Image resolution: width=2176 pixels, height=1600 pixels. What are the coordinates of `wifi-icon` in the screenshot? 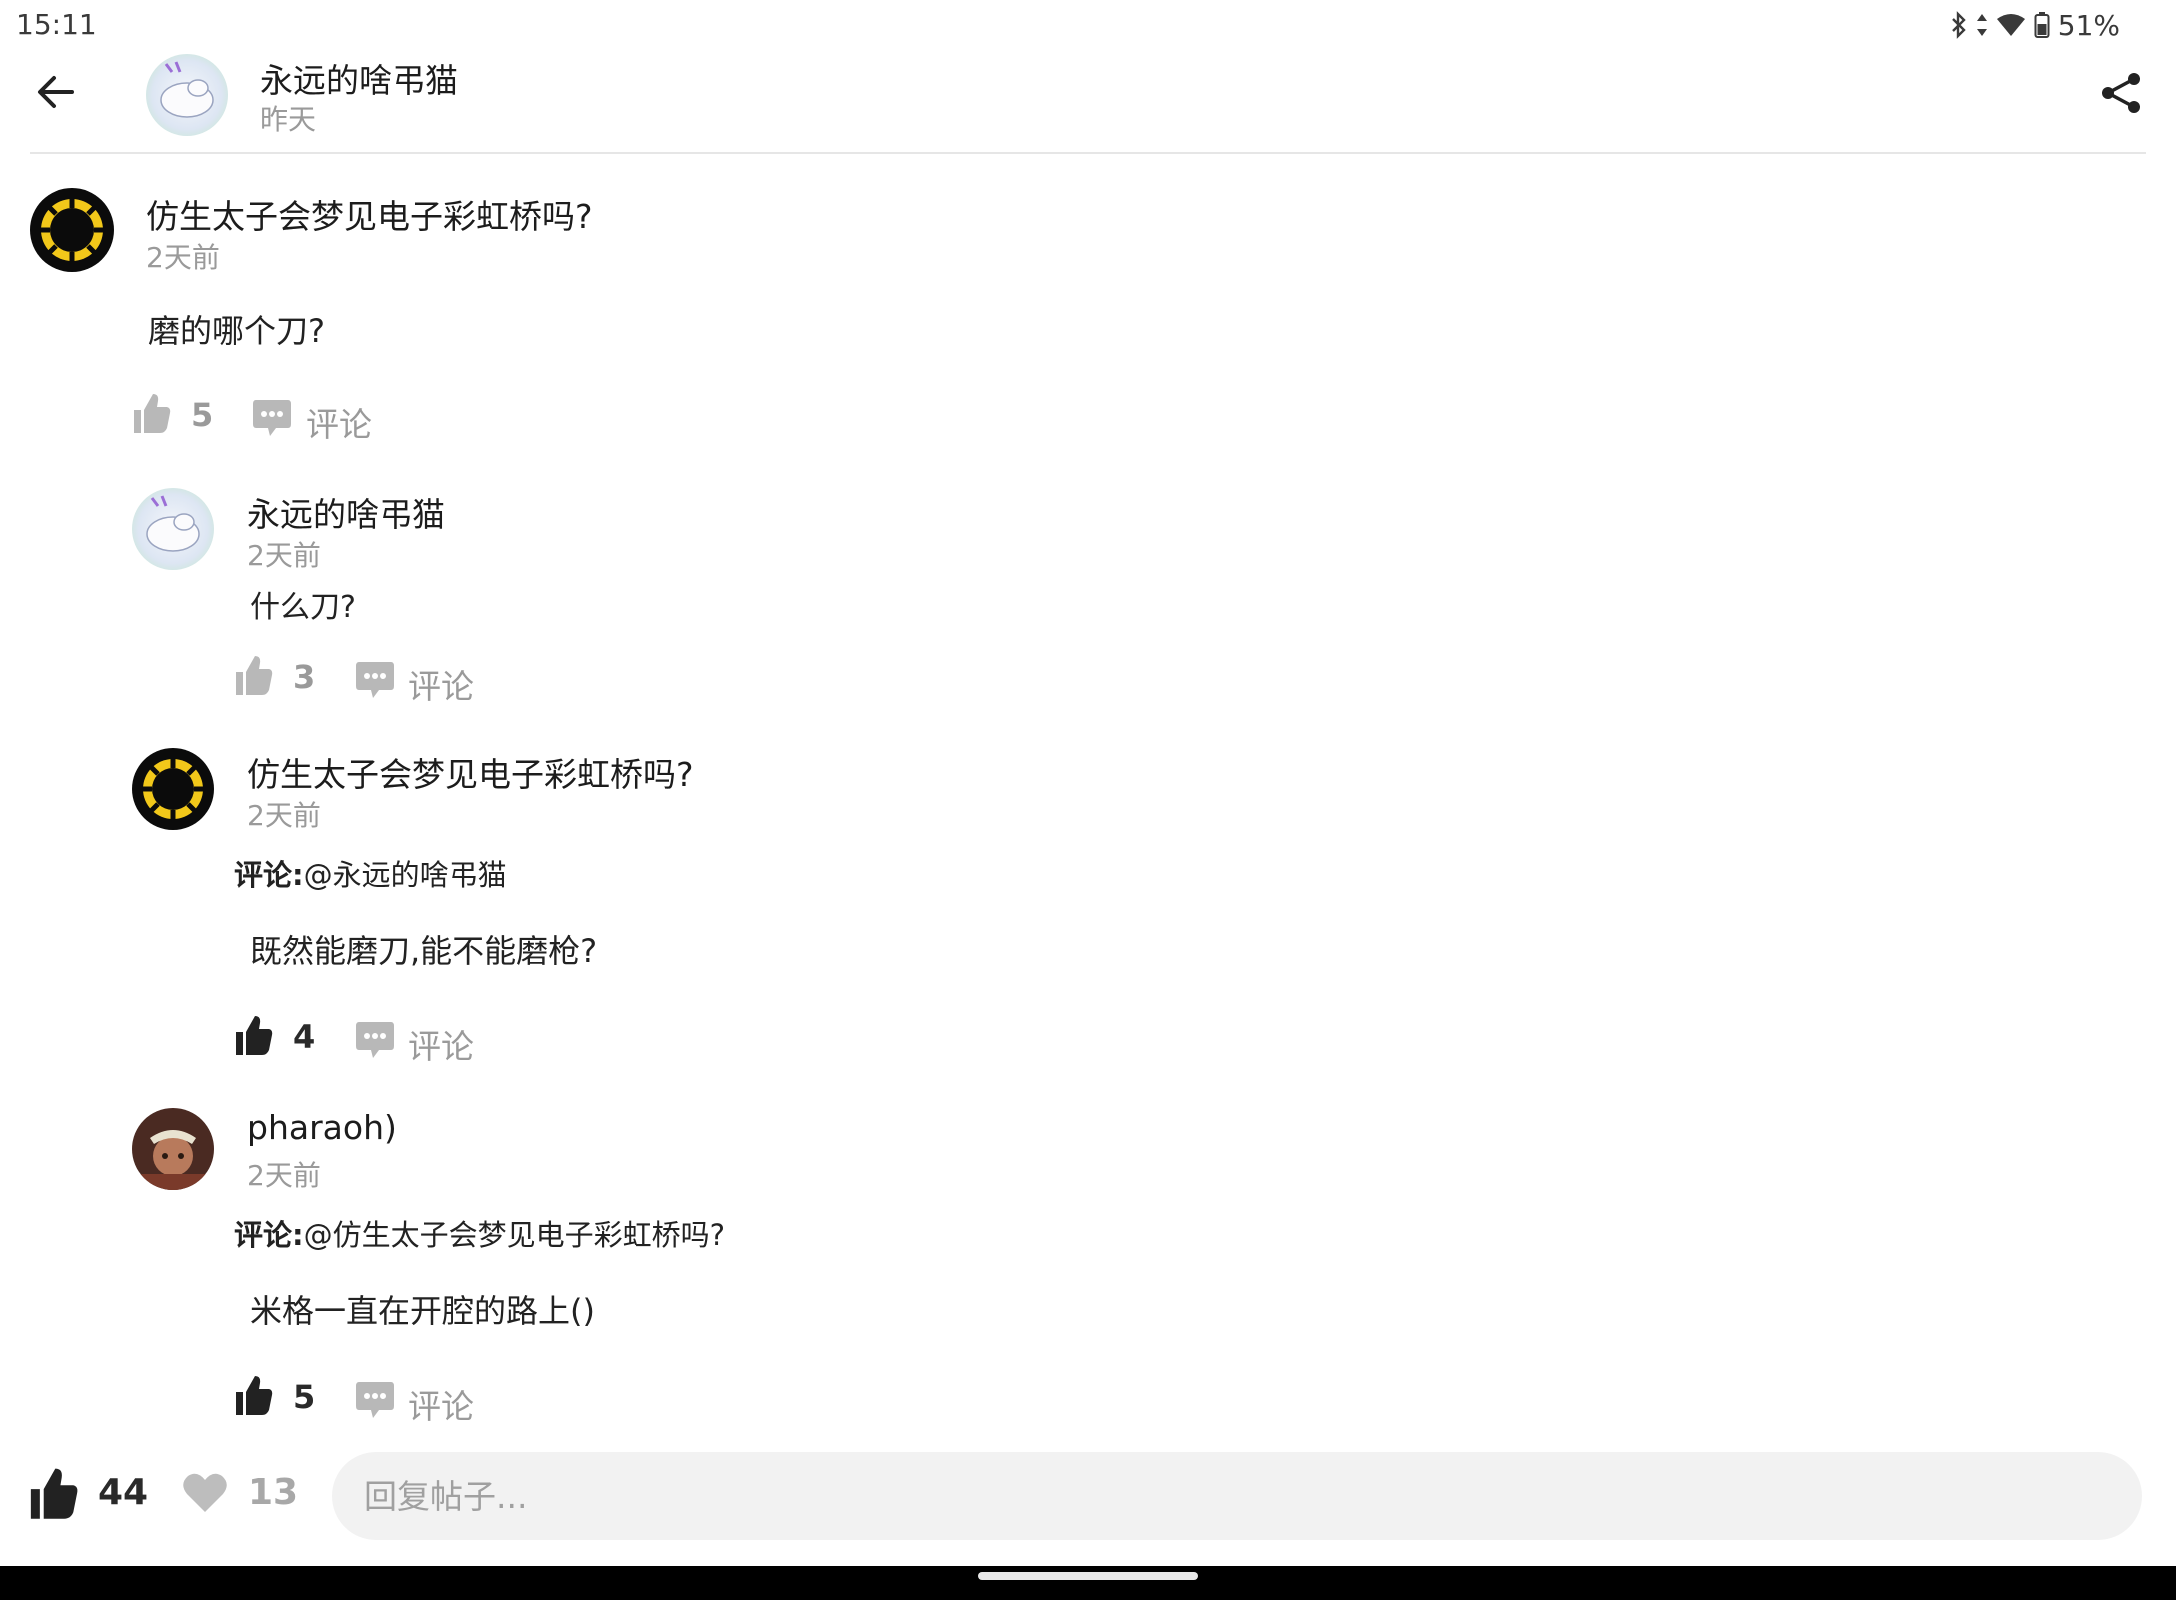 It's located at (2011, 25).